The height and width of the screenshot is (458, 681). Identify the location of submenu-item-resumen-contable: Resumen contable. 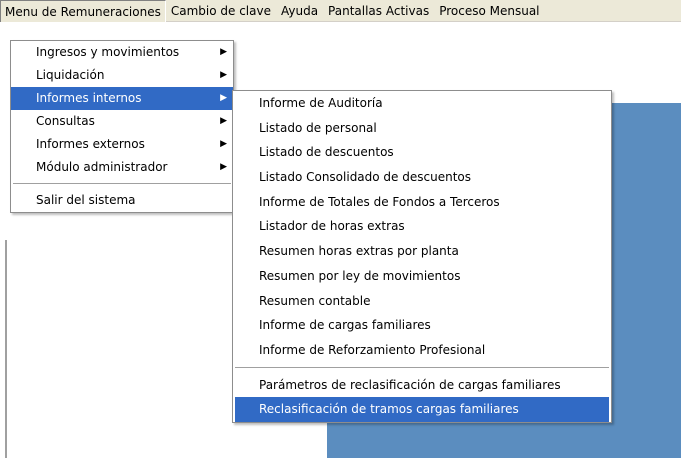
(422, 301).